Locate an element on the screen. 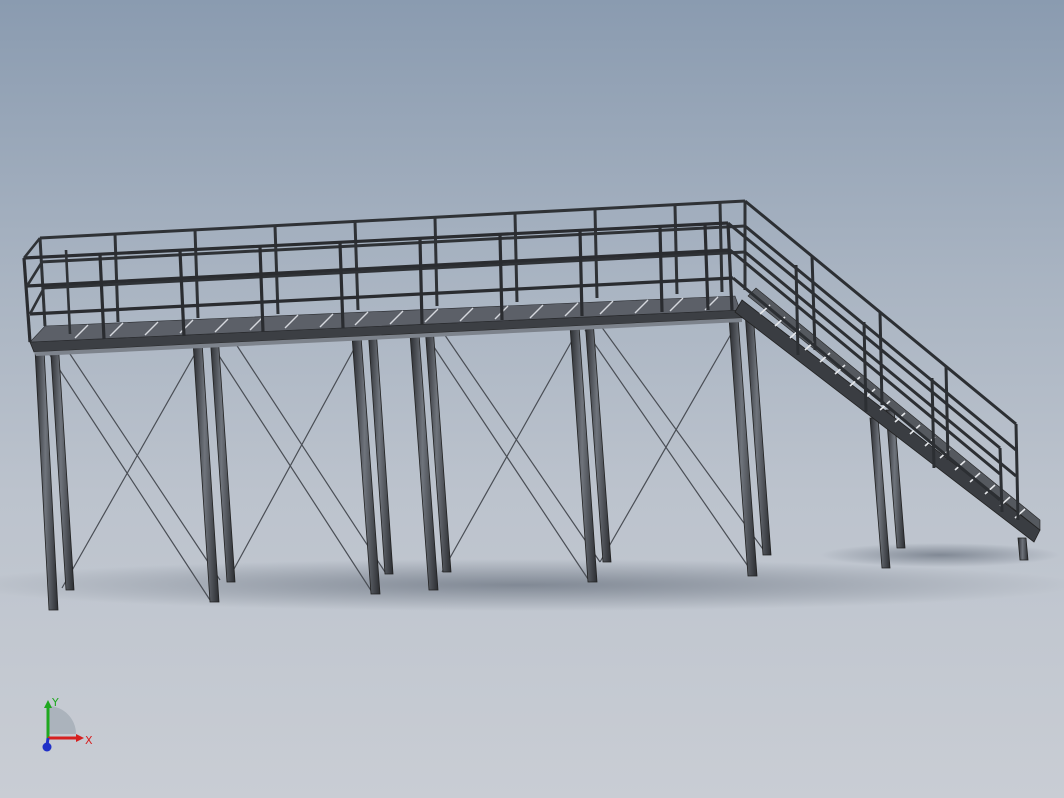  z-axis-arrow is located at coordinates (47, 742).